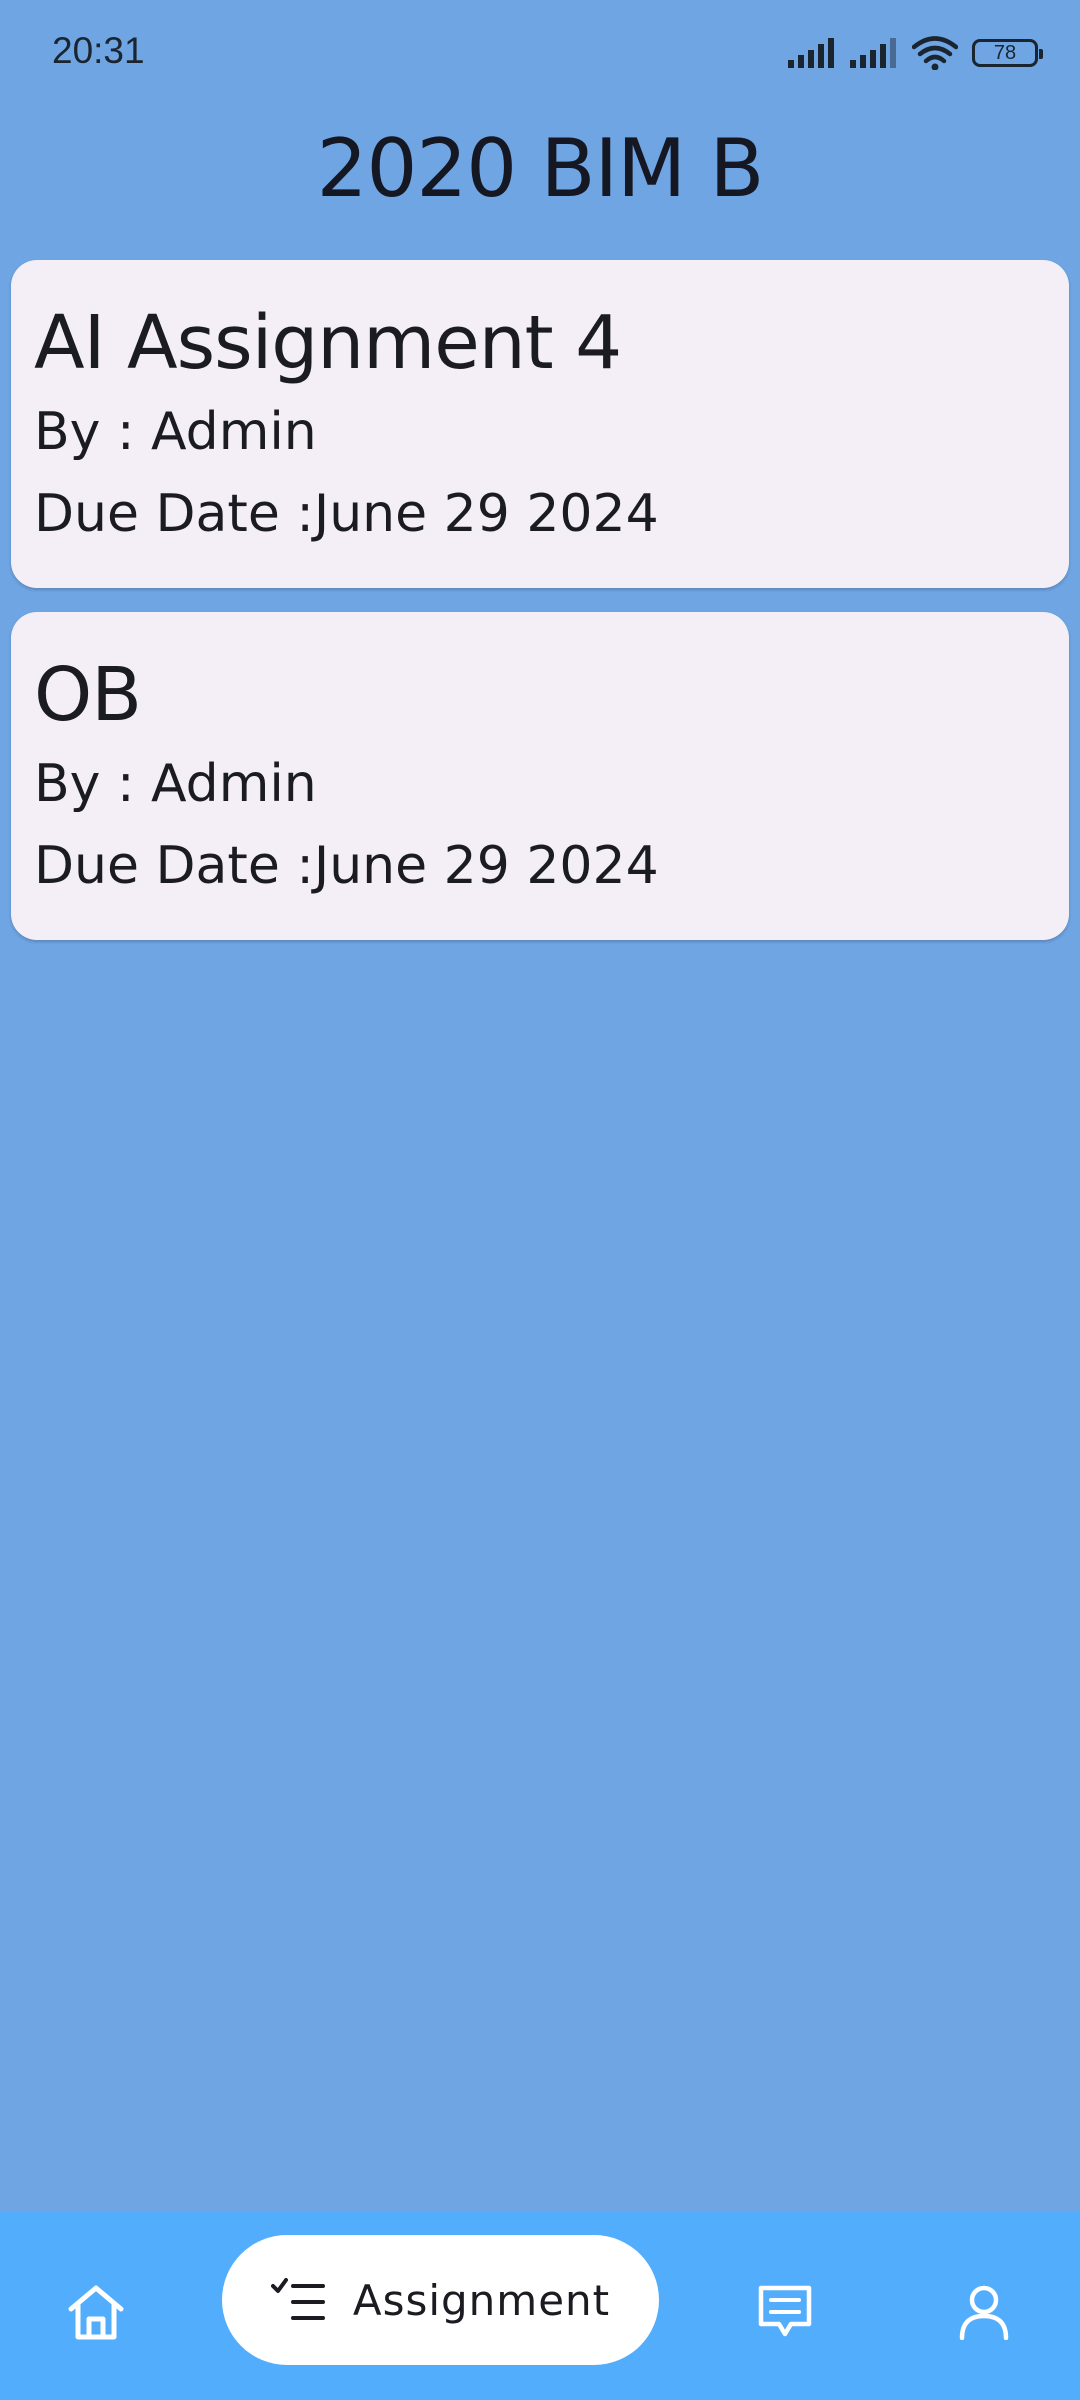 This screenshot has height=2400, width=1080. What do you see at coordinates (540, 168) in the screenshot?
I see `page-title: 2020 BIM B` at bounding box center [540, 168].